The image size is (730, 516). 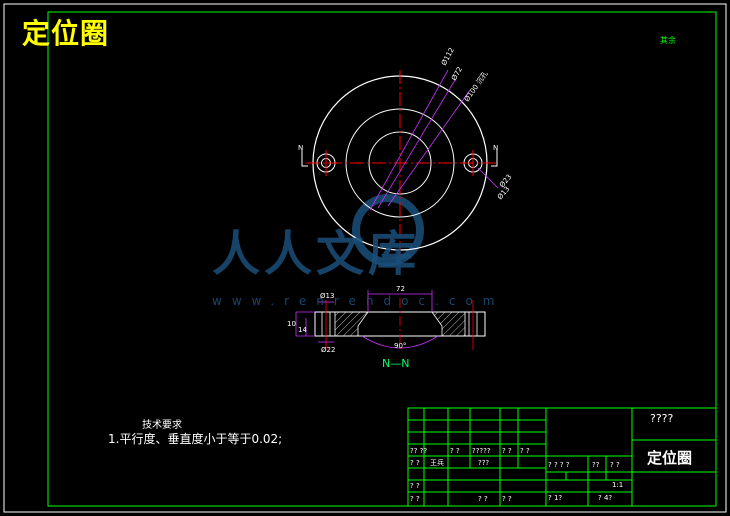 I want to click on dim-d13-side: Ø13, so click(x=327, y=296).